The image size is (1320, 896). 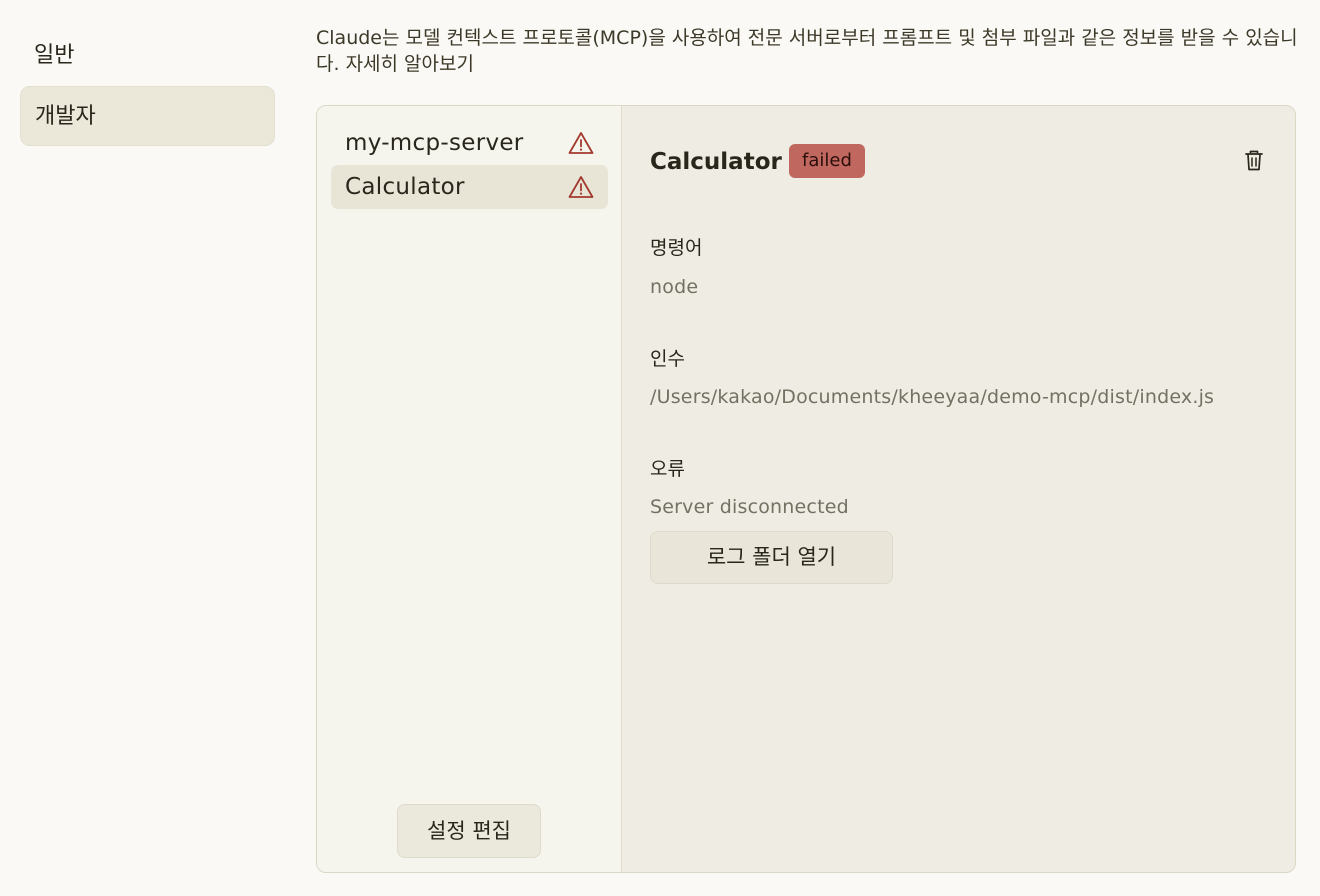 I want to click on trash-icon, so click(x=1254, y=161).